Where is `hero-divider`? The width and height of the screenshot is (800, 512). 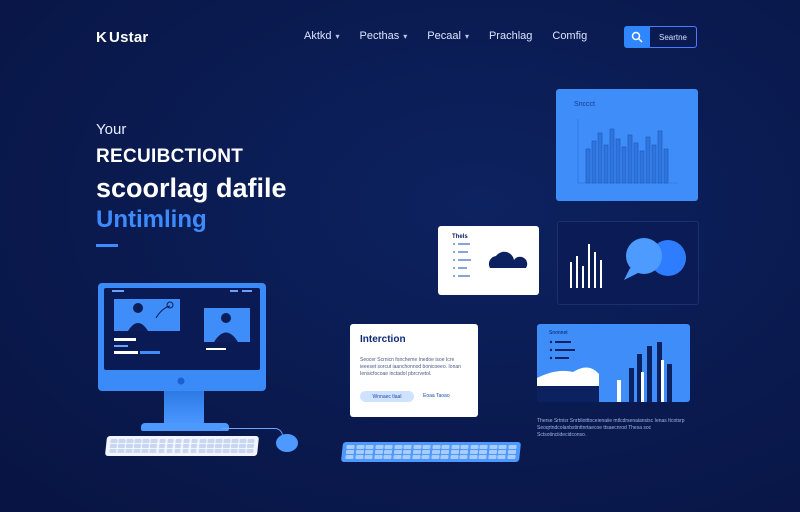 hero-divider is located at coordinates (107, 245).